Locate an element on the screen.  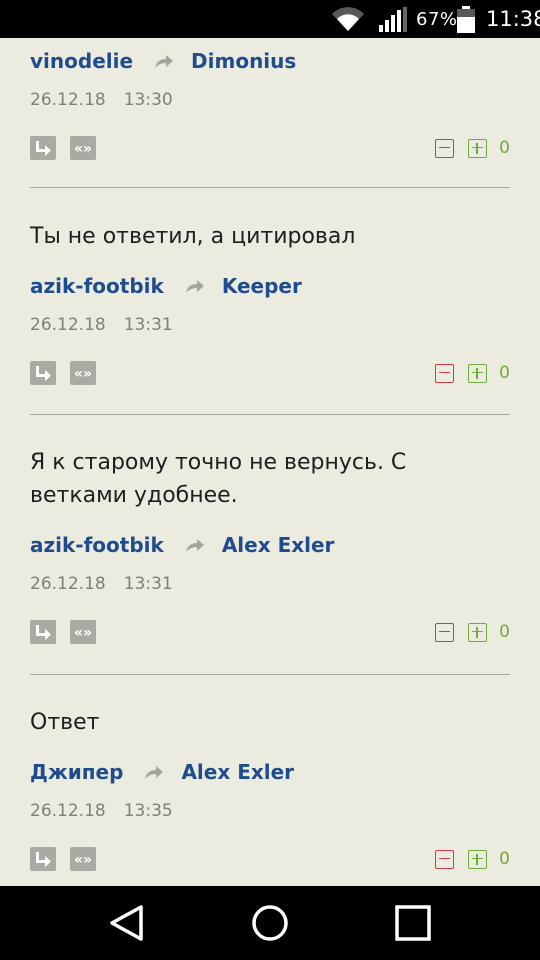
back-button is located at coordinates (127, 925).